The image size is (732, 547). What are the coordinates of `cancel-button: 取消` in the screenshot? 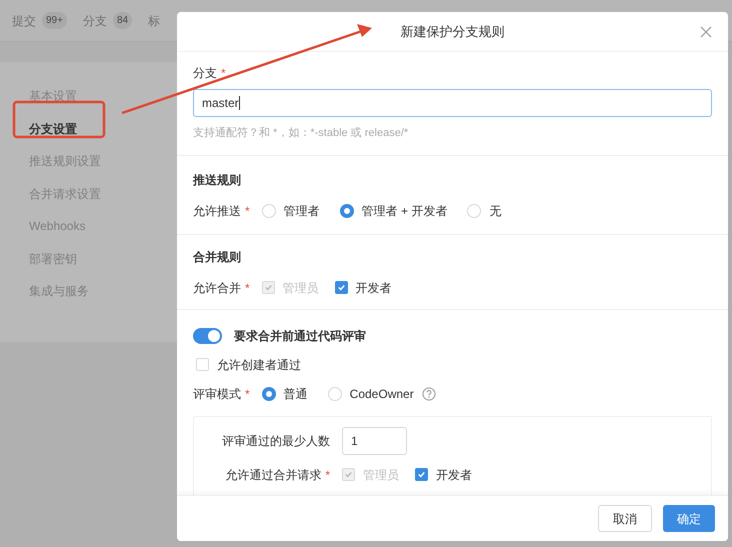 It's located at (625, 518).